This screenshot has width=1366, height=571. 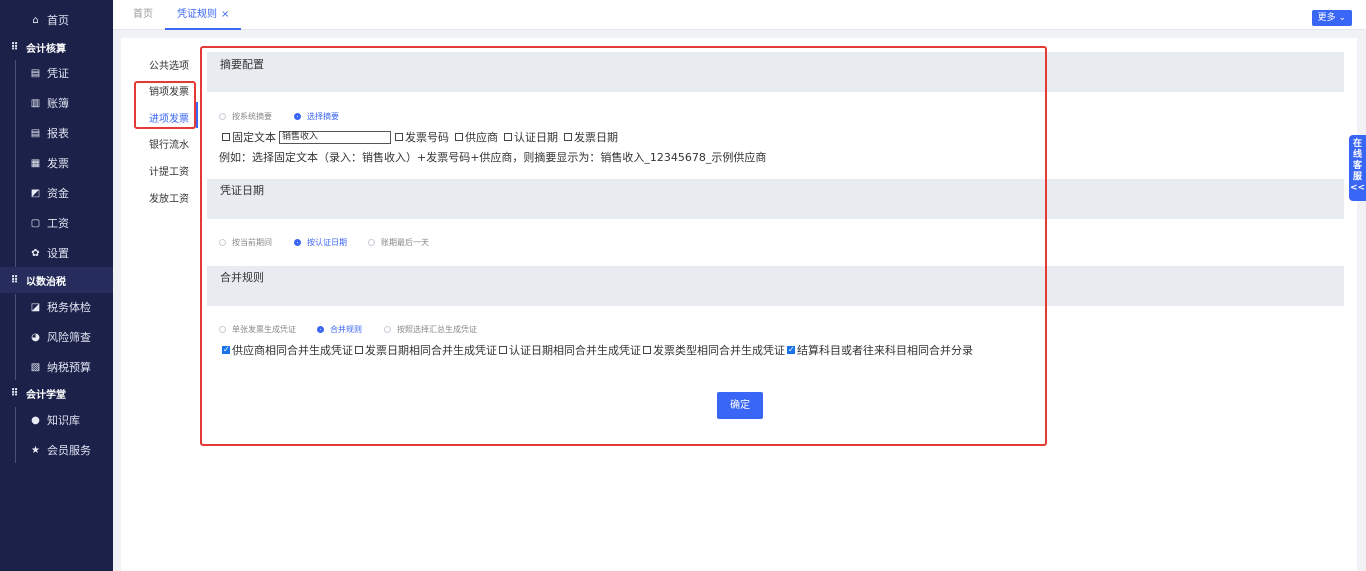 What do you see at coordinates (56, 420) in the screenshot?
I see `sidebar-item-knowledge: ● 知识库` at bounding box center [56, 420].